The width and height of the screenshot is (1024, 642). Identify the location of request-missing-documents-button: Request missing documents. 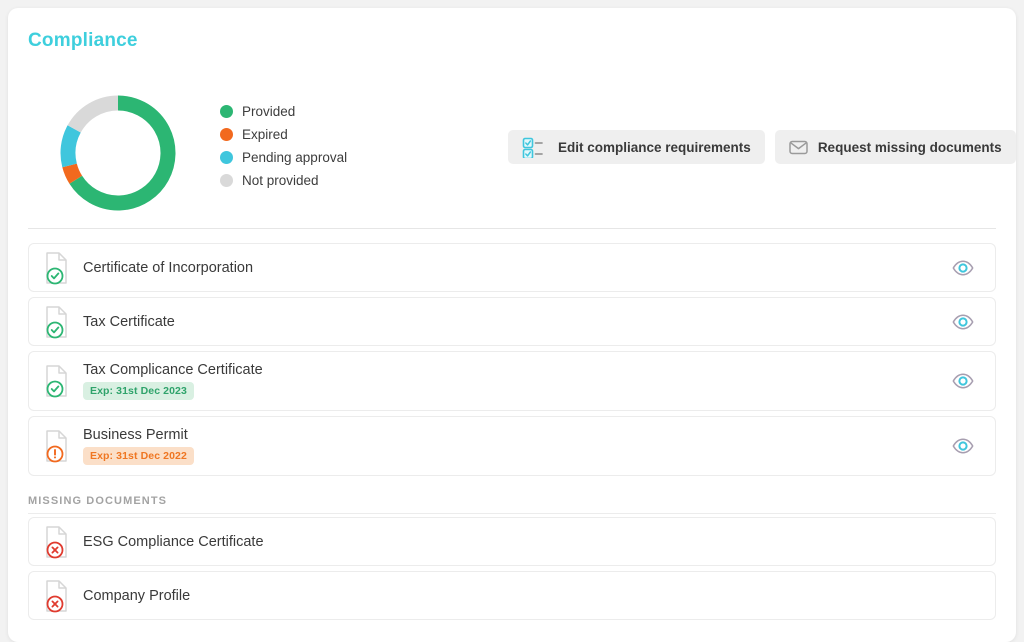
(895, 147).